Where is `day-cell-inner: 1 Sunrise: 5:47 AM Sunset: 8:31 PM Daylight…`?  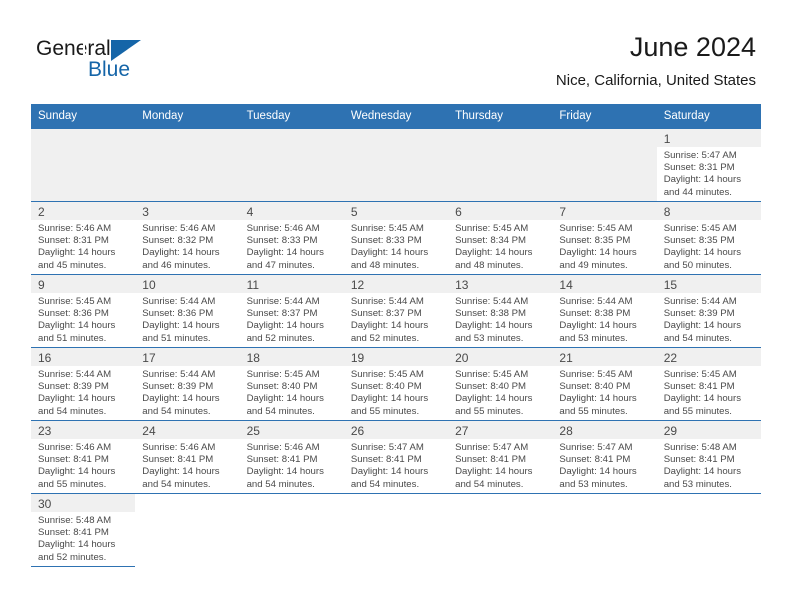 day-cell-inner: 1 Sunrise: 5:47 AM Sunset: 8:31 PM Daylight… is located at coordinates (708, 165).